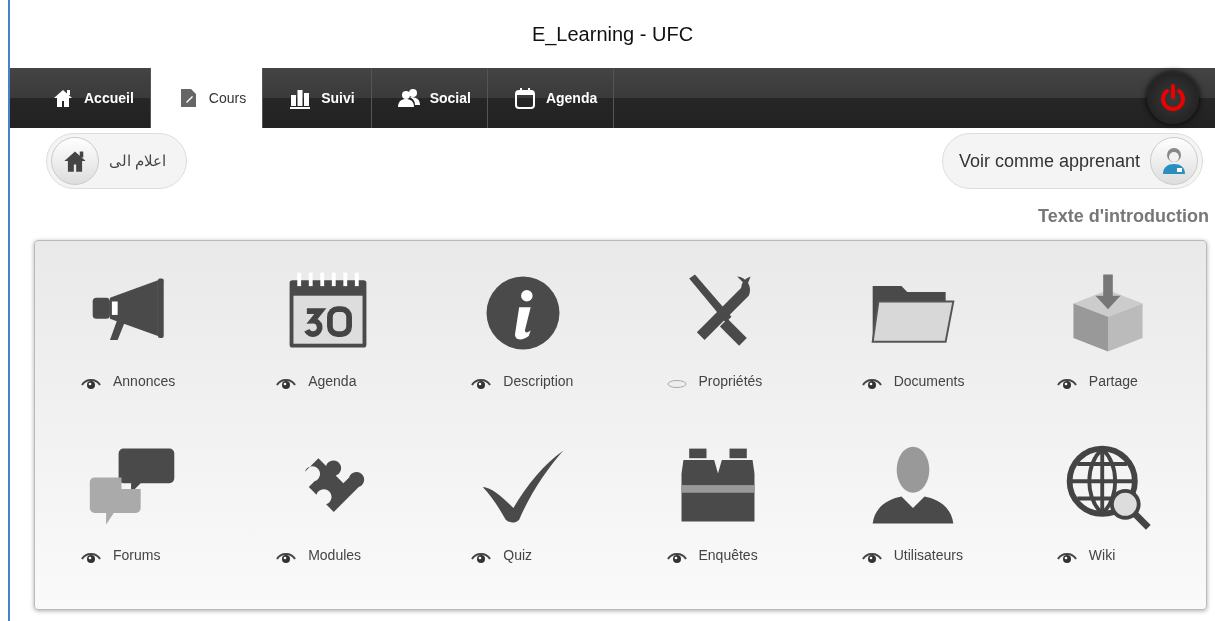  Describe the element at coordinates (317, 98) in the screenshot. I see `nav-tab: Suivi` at that location.